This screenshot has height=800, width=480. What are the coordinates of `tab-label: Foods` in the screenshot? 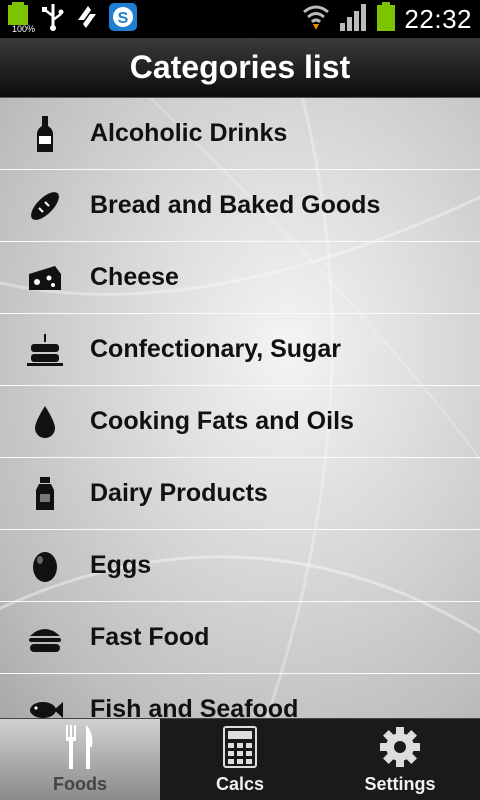 It's located at (80, 784).